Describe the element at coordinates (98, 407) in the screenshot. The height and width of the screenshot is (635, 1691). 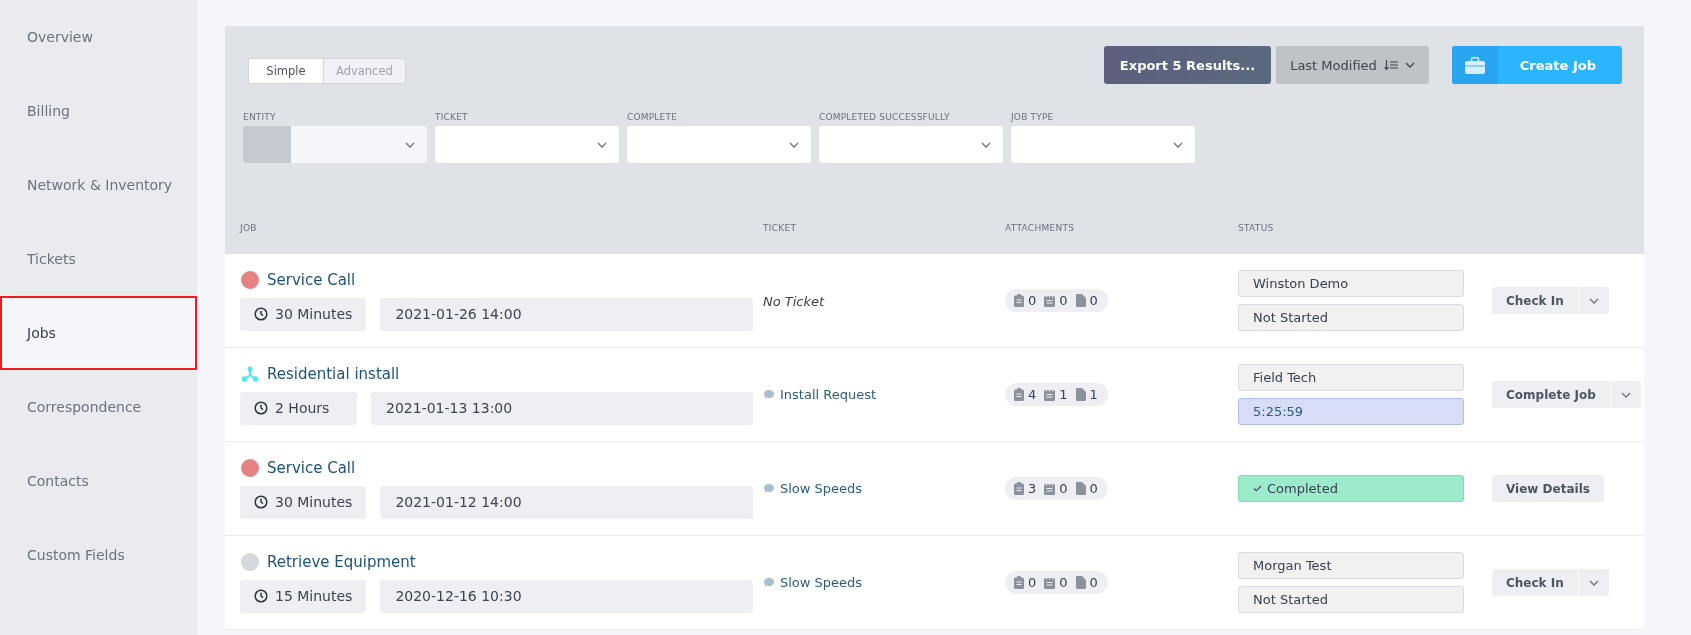
I see `sidebar-item: Correspondence` at that location.